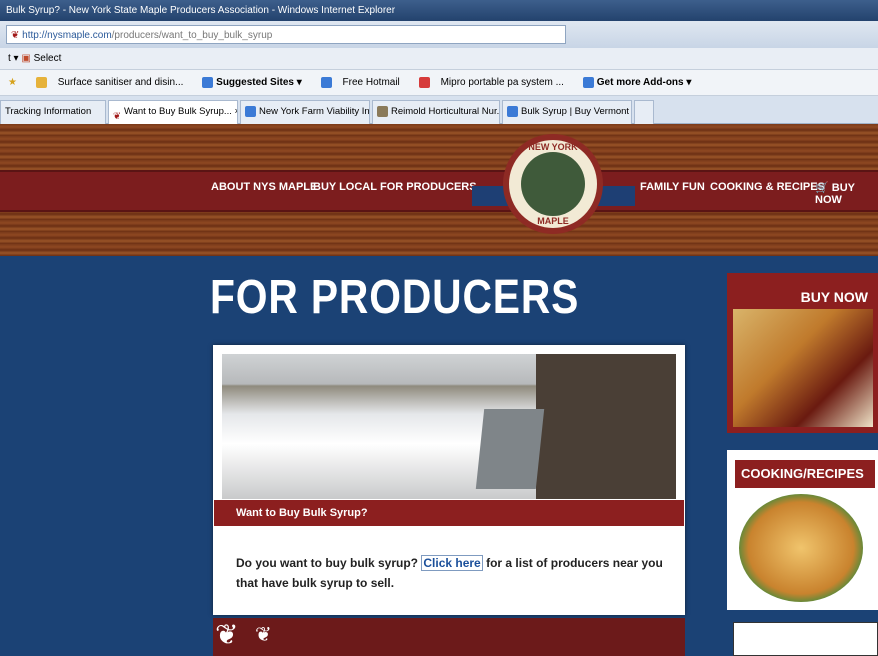 Image resolution: width=878 pixels, height=656 pixels. I want to click on maple-leaves-icon, so click(553, 184).